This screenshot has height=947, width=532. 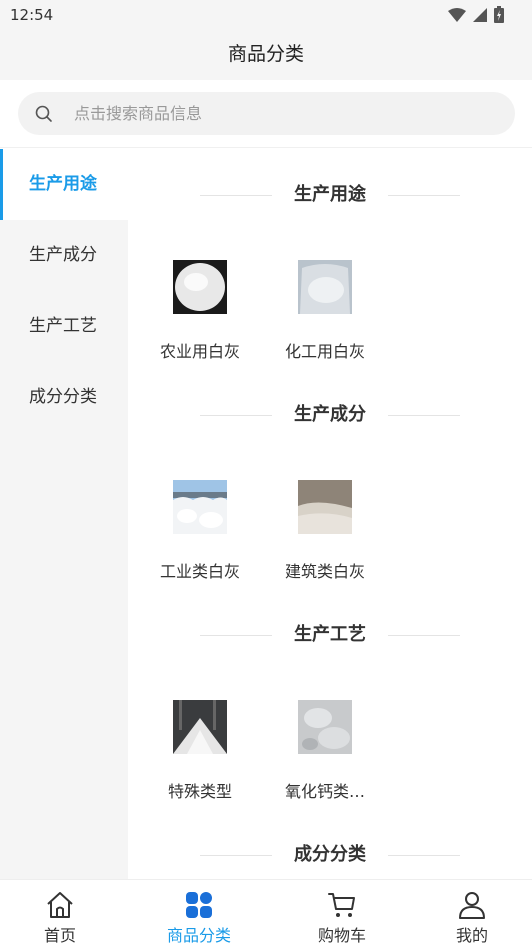 I want to click on wifi-icon, so click(x=457, y=14).